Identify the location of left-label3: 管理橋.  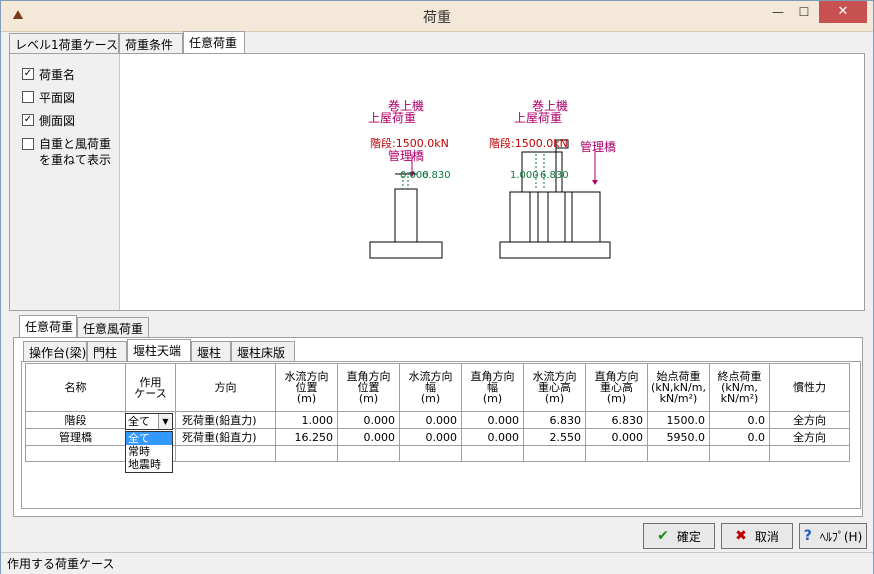
(406, 155).